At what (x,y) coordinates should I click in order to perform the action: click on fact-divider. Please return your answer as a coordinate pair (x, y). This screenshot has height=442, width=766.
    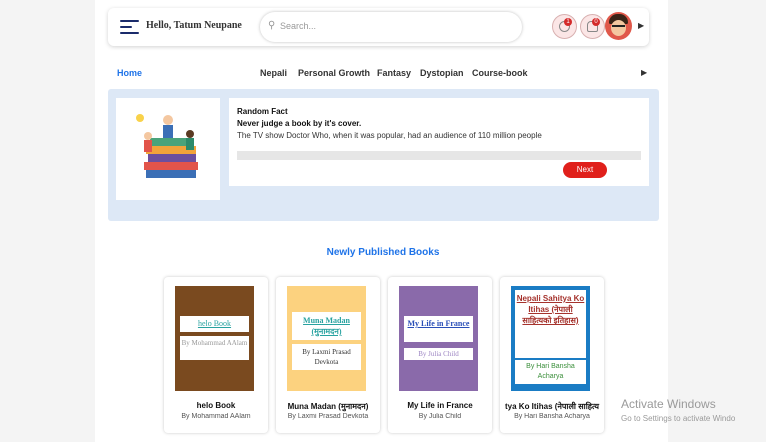
    Looking at the image, I should click on (439, 155).